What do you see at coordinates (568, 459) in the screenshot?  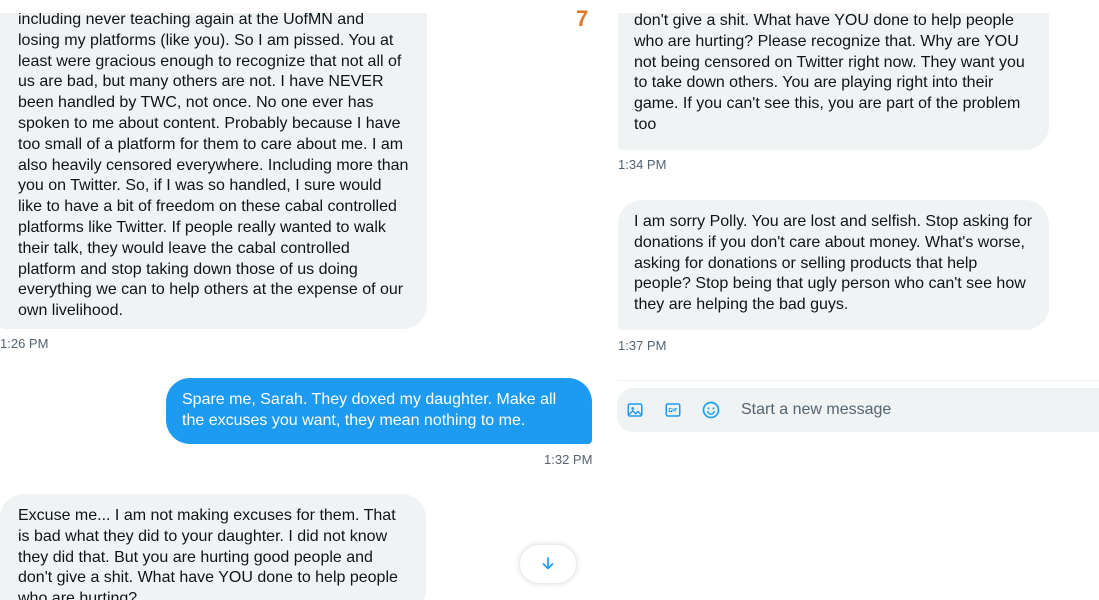 I see `message-timestamp: 1:32 PM` at bounding box center [568, 459].